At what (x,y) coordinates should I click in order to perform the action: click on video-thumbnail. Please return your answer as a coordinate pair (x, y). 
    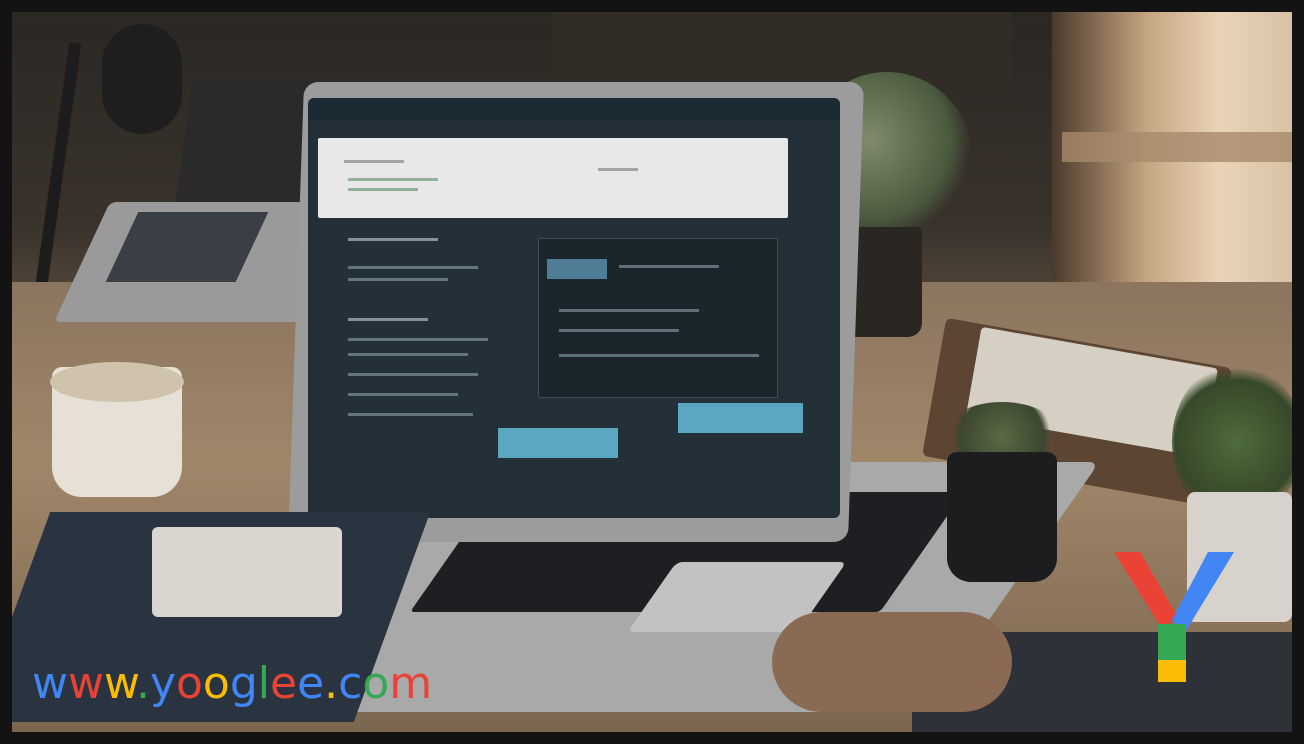
    Looking at the image, I should click on (577, 269).